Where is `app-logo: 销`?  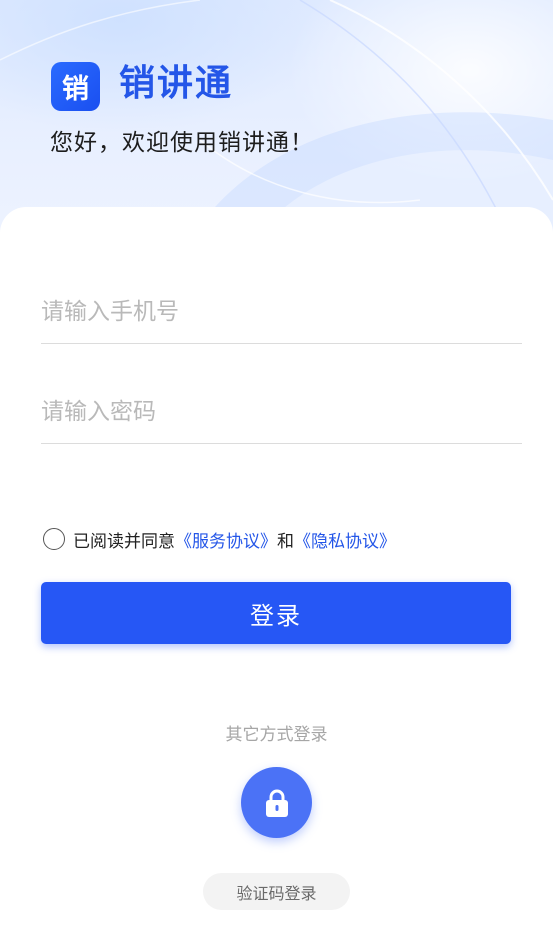 app-logo: 销 is located at coordinates (75, 86).